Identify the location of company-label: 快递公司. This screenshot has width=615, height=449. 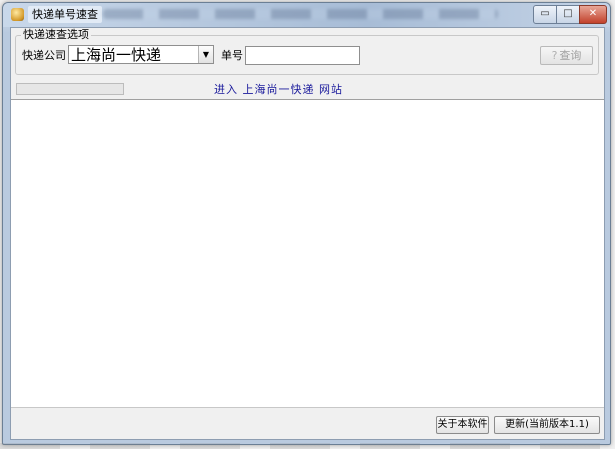
(44, 55).